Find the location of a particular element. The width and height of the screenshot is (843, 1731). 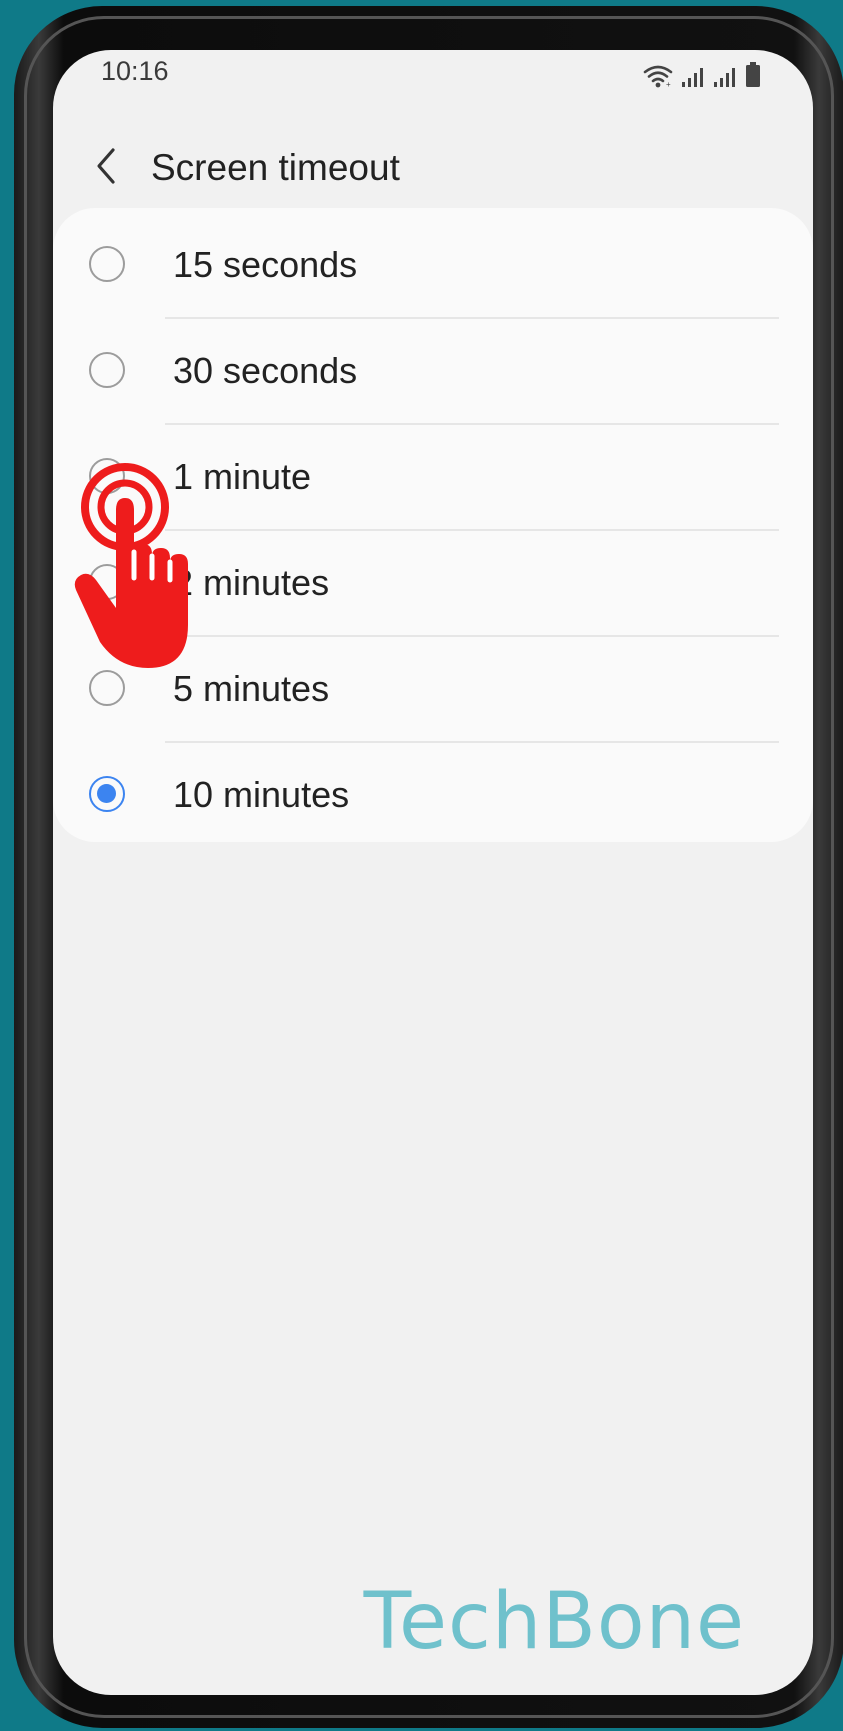

status-icons: + is located at coordinates (702, 73).